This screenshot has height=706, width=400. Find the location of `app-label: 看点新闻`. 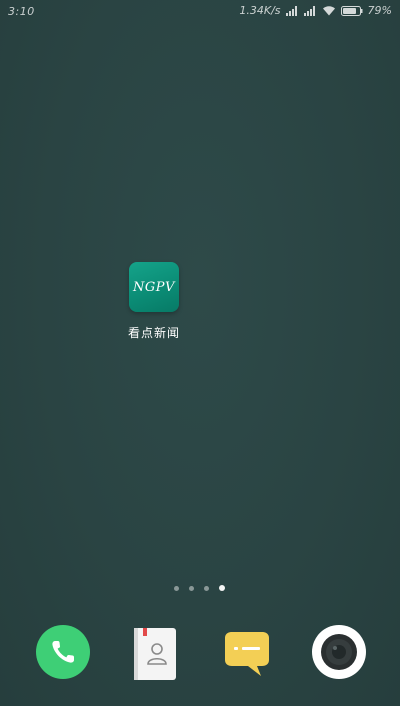

app-label: 看点新闻 is located at coordinates (153, 333).